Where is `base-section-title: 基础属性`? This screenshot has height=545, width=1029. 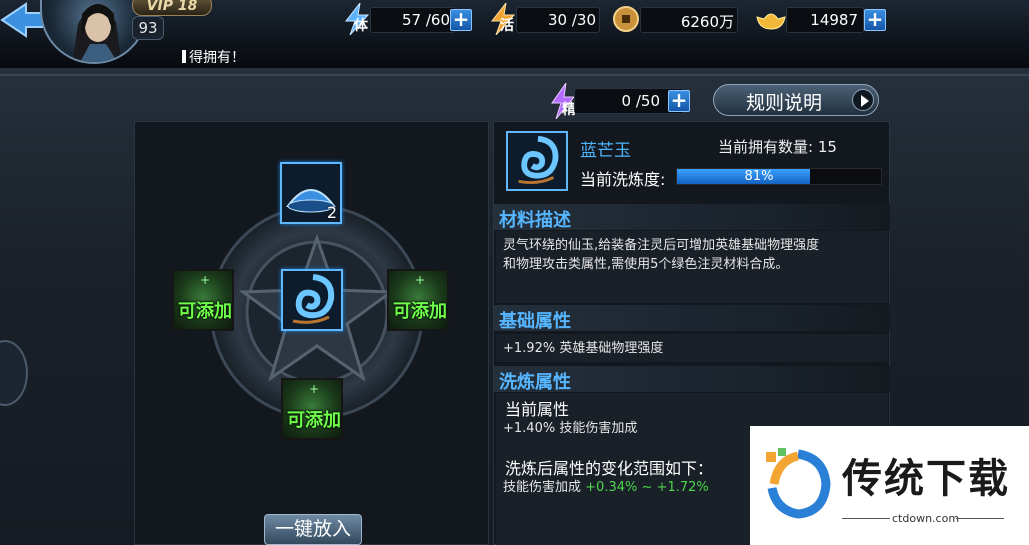
base-section-title: 基础属性 is located at coordinates (535, 321).